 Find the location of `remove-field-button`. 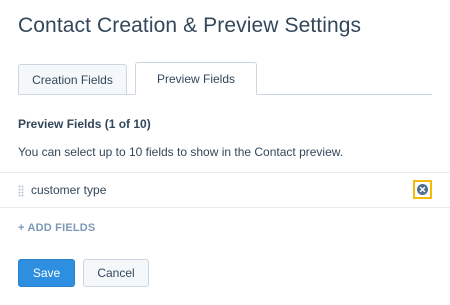

remove-field-button is located at coordinates (422, 189).